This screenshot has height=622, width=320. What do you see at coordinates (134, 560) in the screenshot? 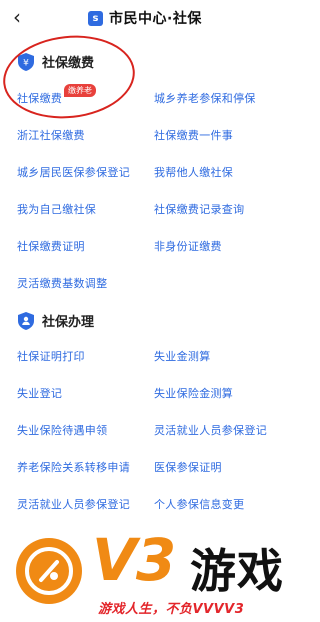
I see `watermark-brand: V3` at bounding box center [134, 560].